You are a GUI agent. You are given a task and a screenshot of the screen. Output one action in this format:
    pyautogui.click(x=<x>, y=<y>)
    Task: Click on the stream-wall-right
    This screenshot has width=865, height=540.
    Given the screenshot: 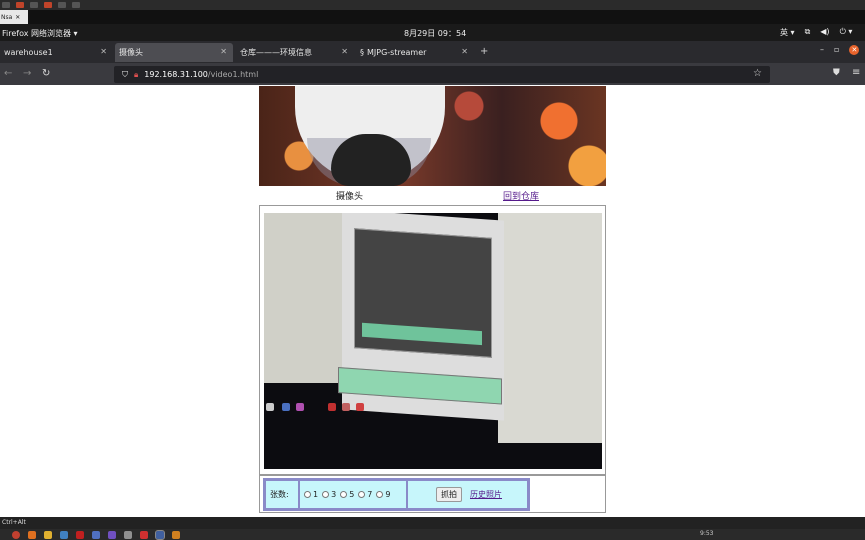 What is the action you would take?
    pyautogui.click(x=550, y=328)
    